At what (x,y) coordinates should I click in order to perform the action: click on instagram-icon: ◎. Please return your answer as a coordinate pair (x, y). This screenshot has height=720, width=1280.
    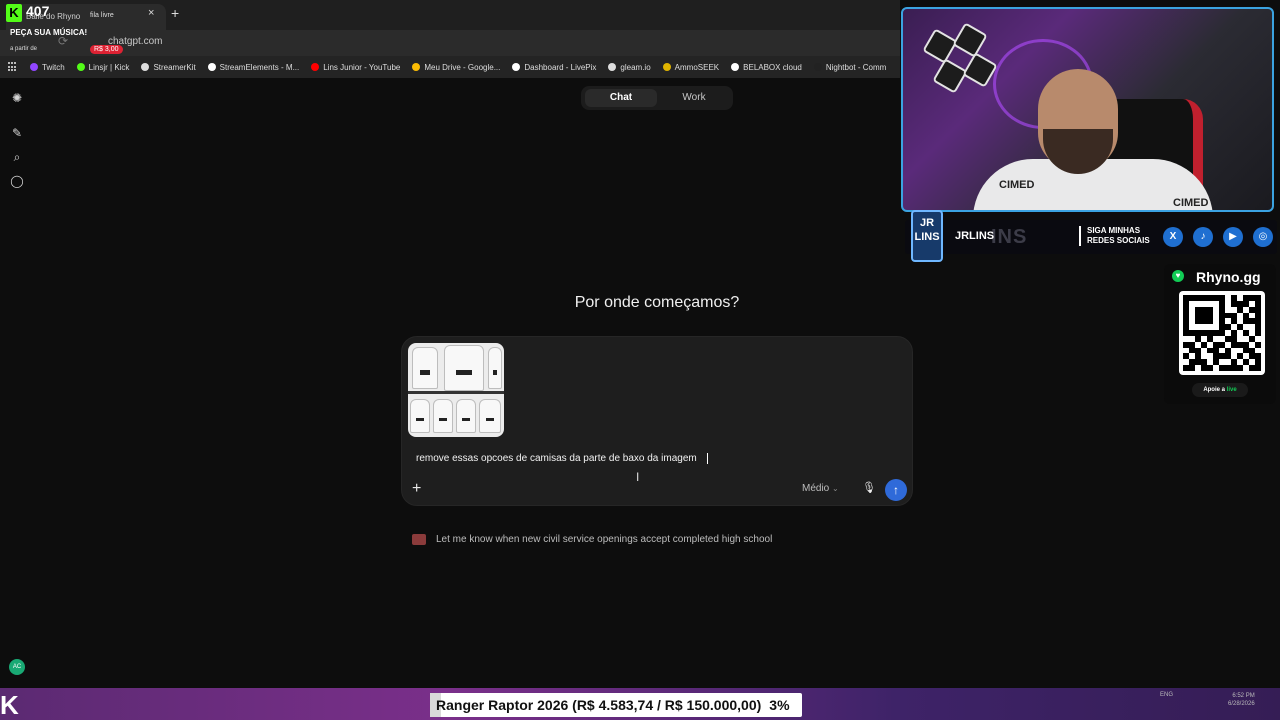
    Looking at the image, I should click on (1263, 237).